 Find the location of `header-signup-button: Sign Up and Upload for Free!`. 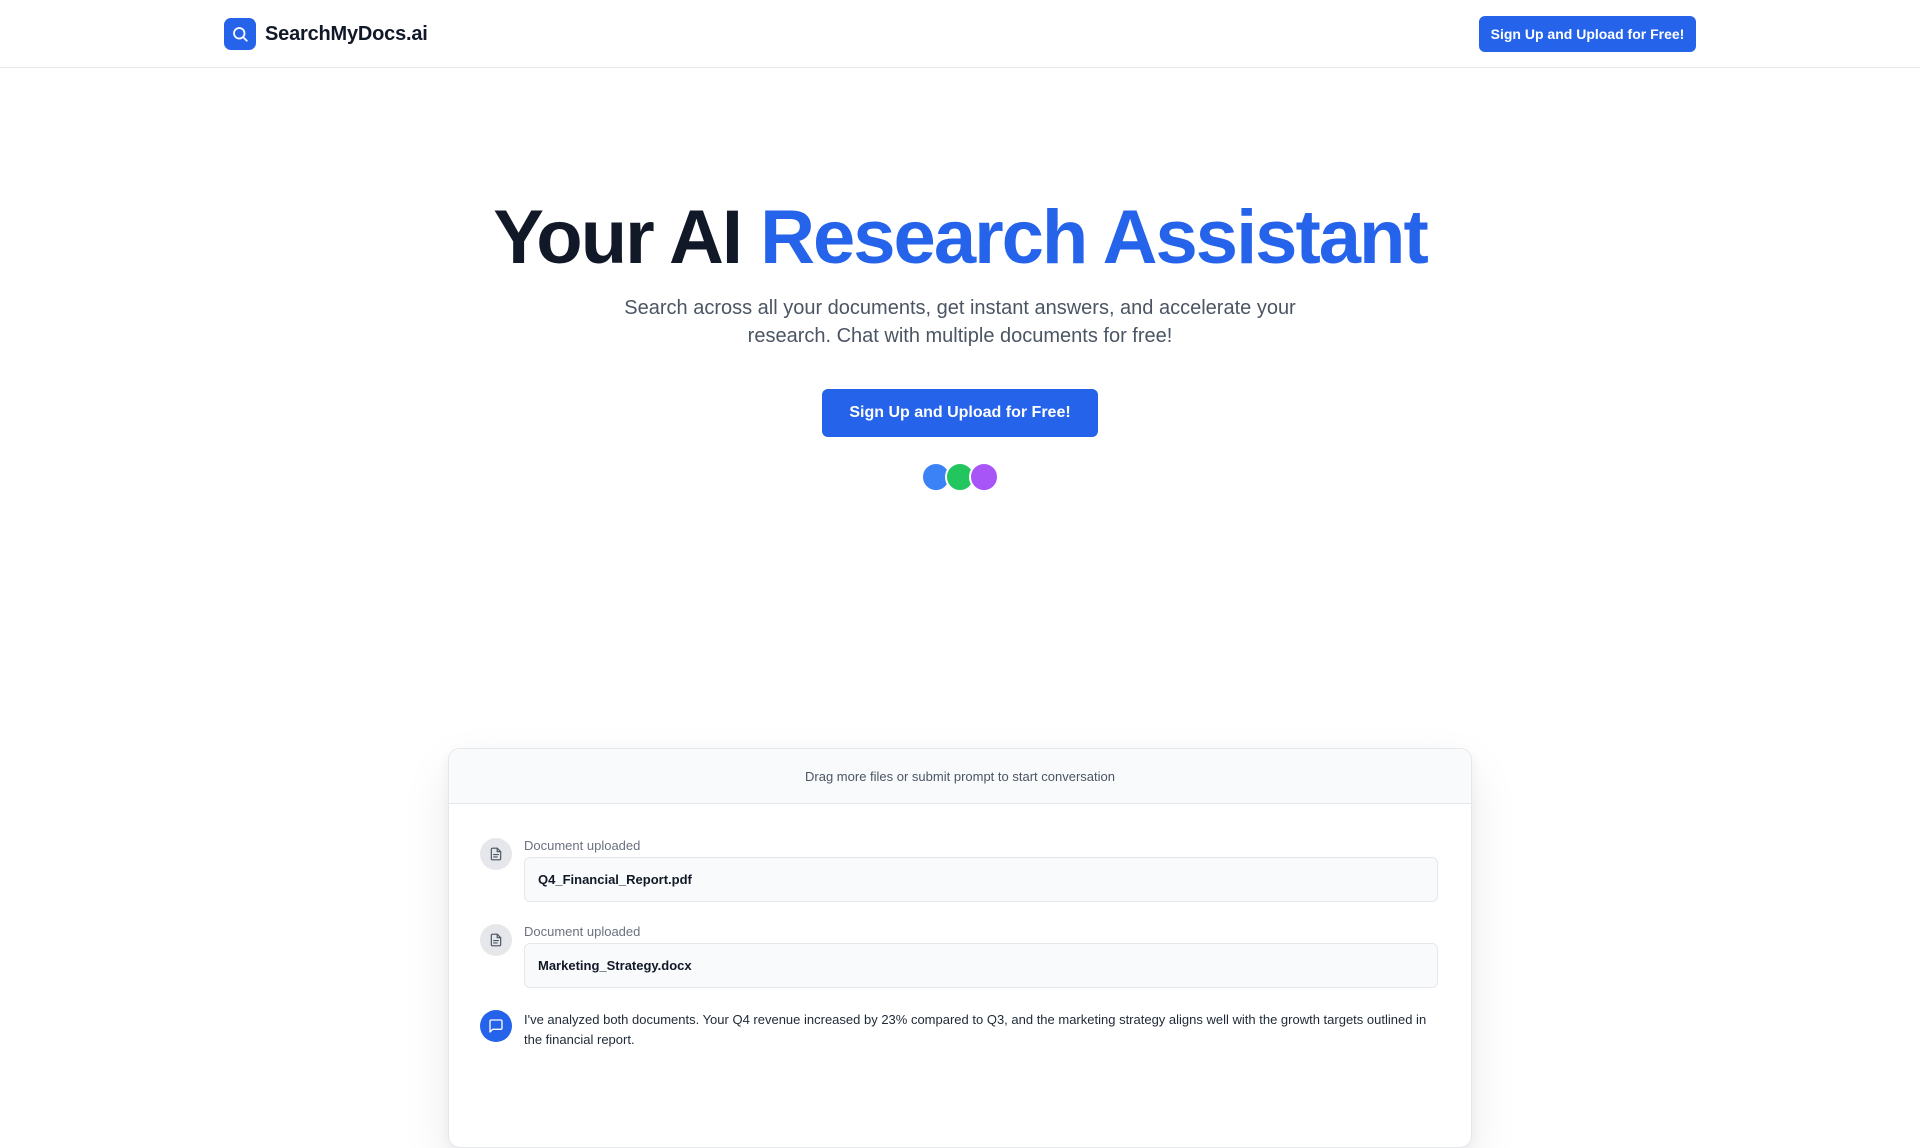

header-signup-button: Sign Up and Upload for Free! is located at coordinates (1587, 34).